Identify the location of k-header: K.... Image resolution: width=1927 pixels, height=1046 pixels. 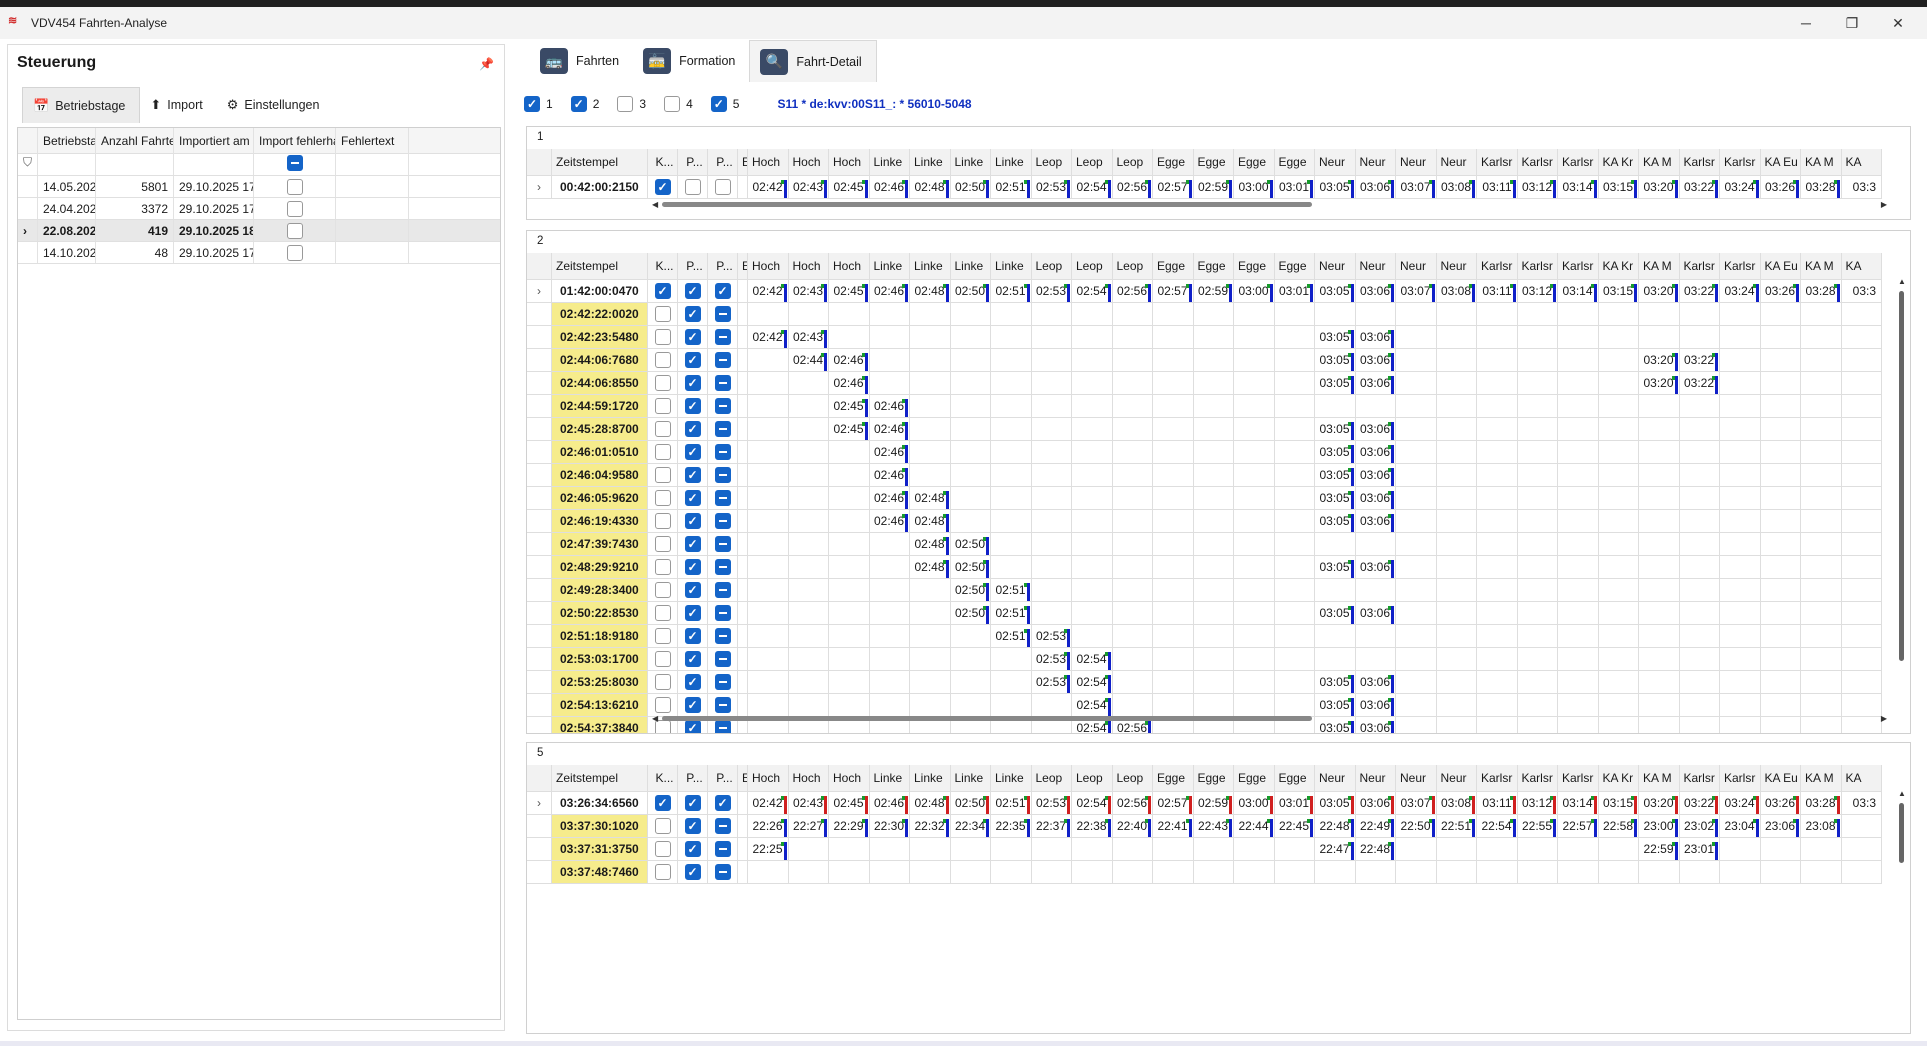
(663, 778).